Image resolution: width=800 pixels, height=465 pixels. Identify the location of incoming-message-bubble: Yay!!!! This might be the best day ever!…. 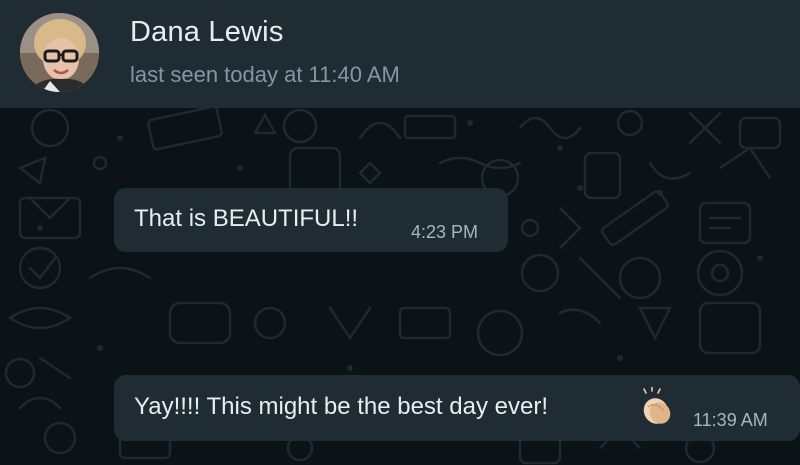
(457, 408).